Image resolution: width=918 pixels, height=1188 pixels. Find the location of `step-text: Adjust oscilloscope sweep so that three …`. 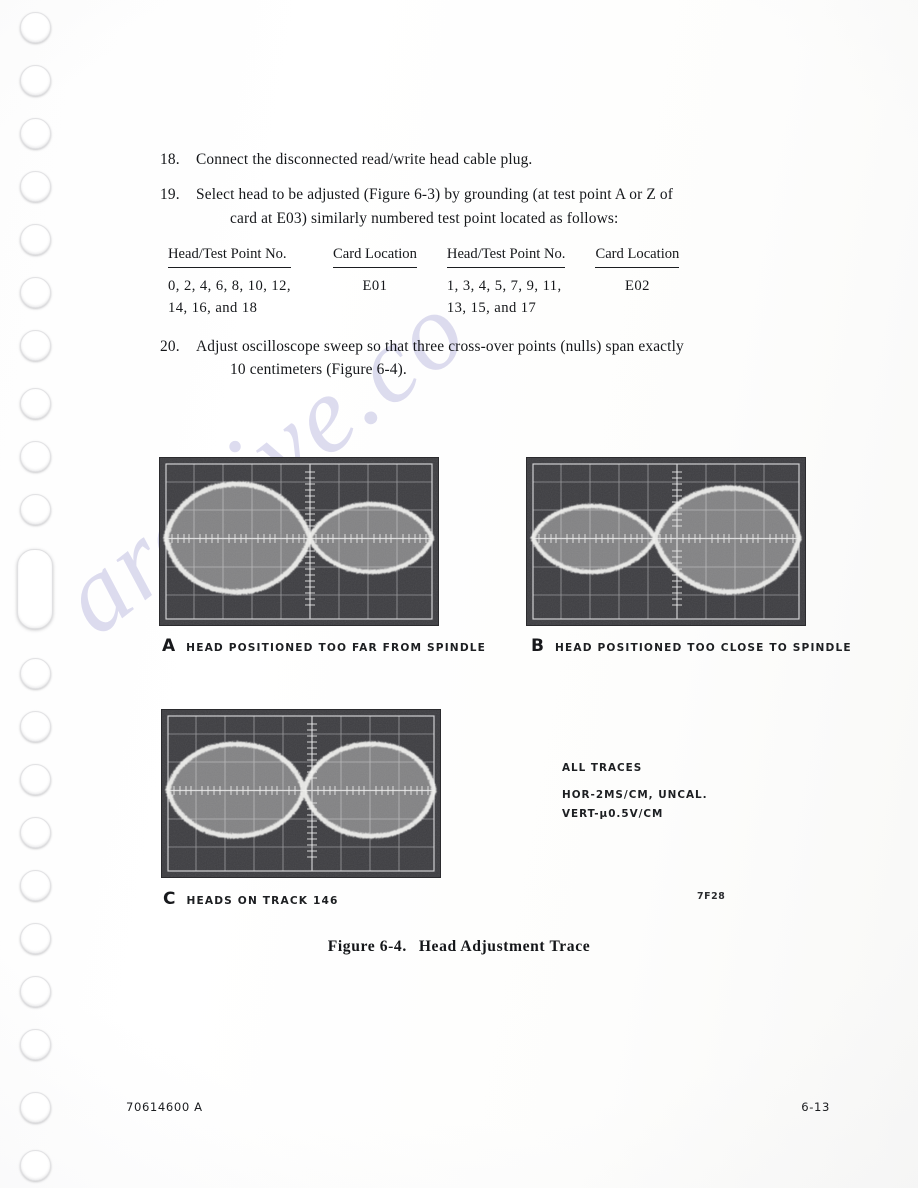

step-text: Adjust oscilloscope sweep so that three … is located at coordinates (508, 358).